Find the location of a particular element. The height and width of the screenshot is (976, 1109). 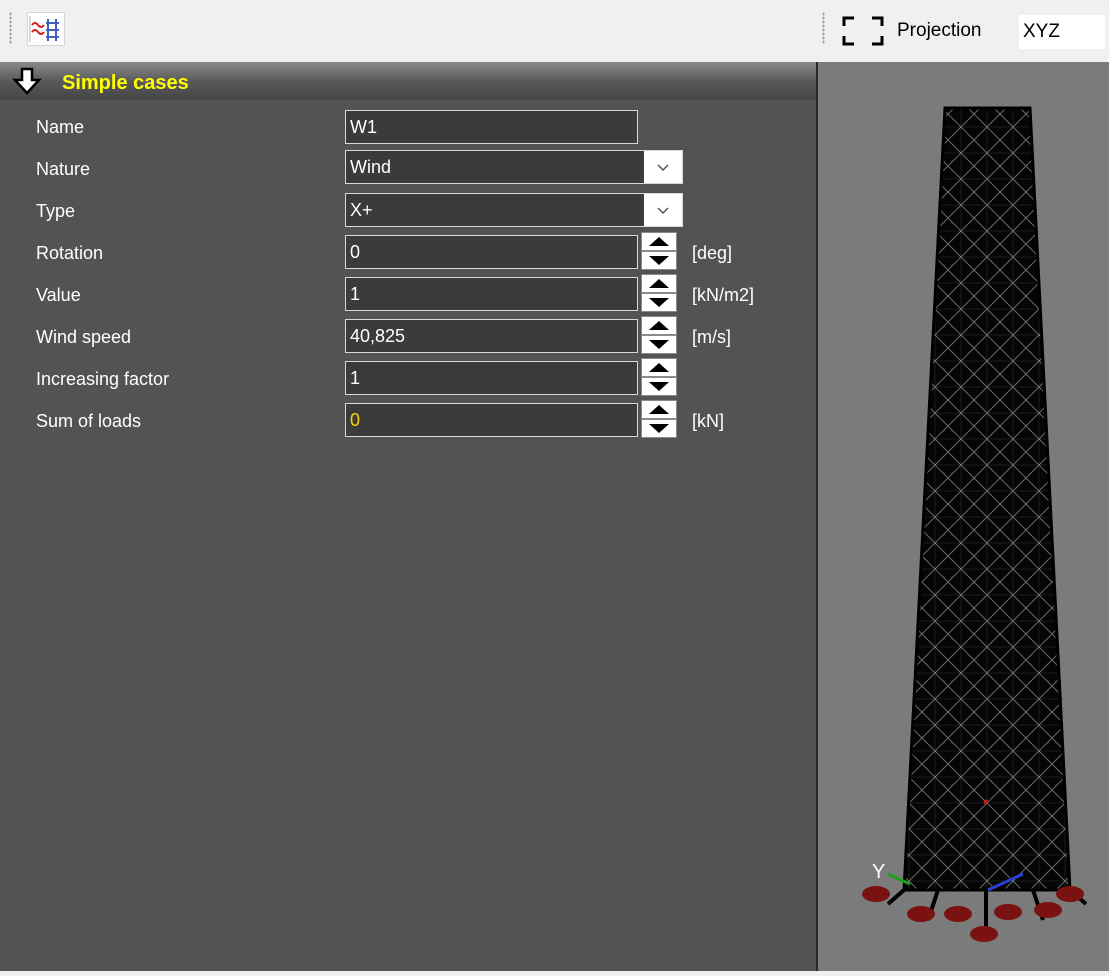

value-spinner is located at coordinates (659, 293).